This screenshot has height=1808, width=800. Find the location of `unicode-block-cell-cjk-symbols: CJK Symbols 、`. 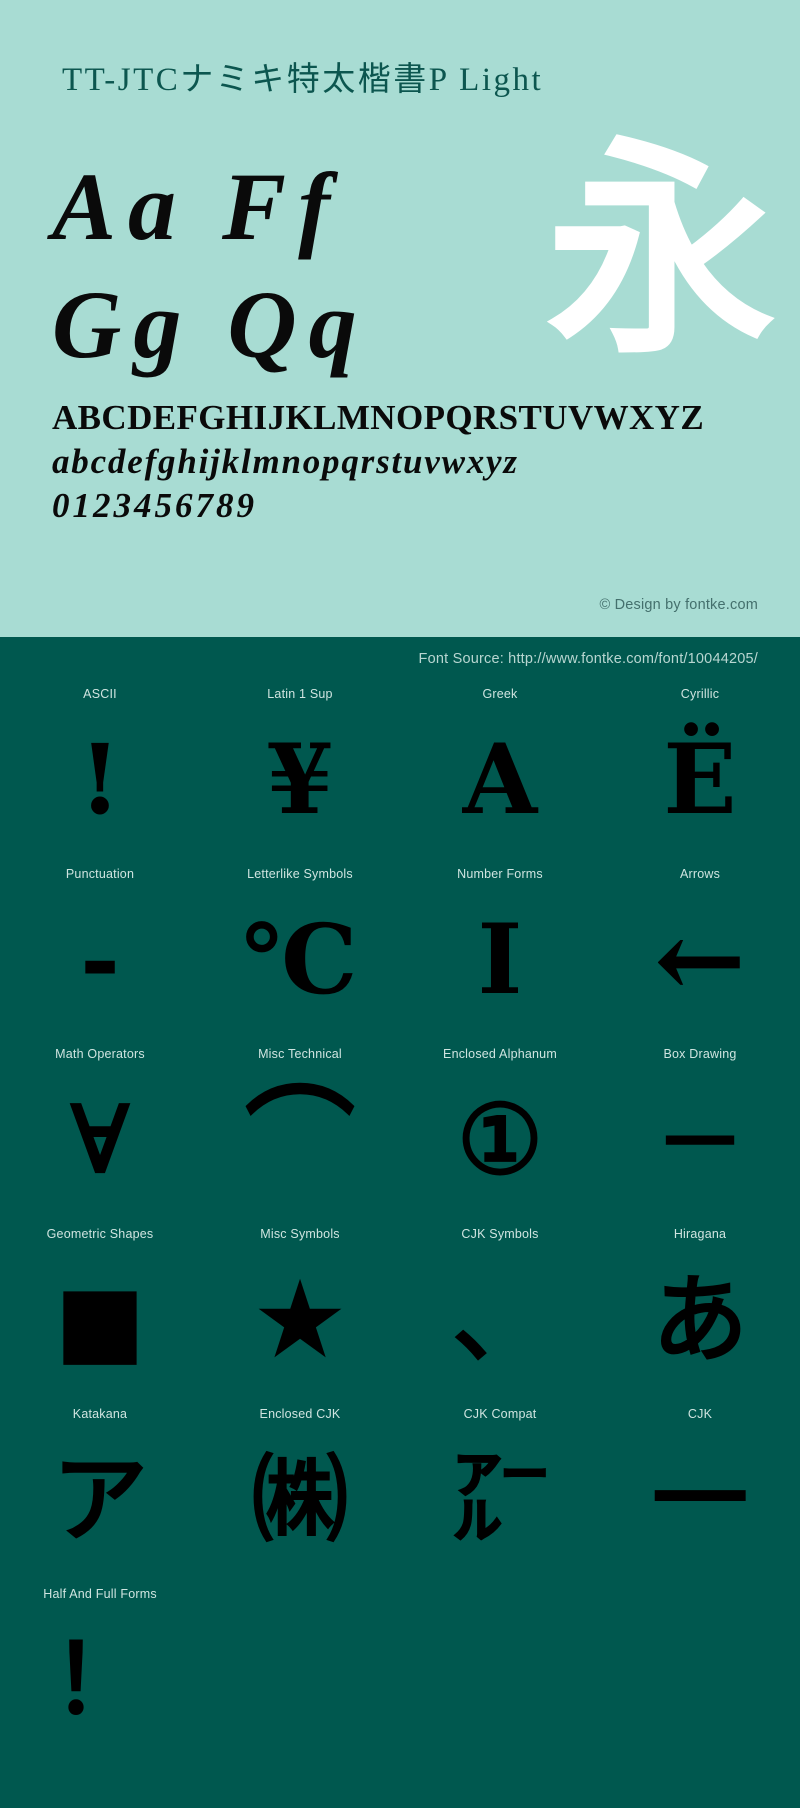

unicode-block-cell-cjk-symbols: CJK Symbols 、 is located at coordinates (500, 1317).